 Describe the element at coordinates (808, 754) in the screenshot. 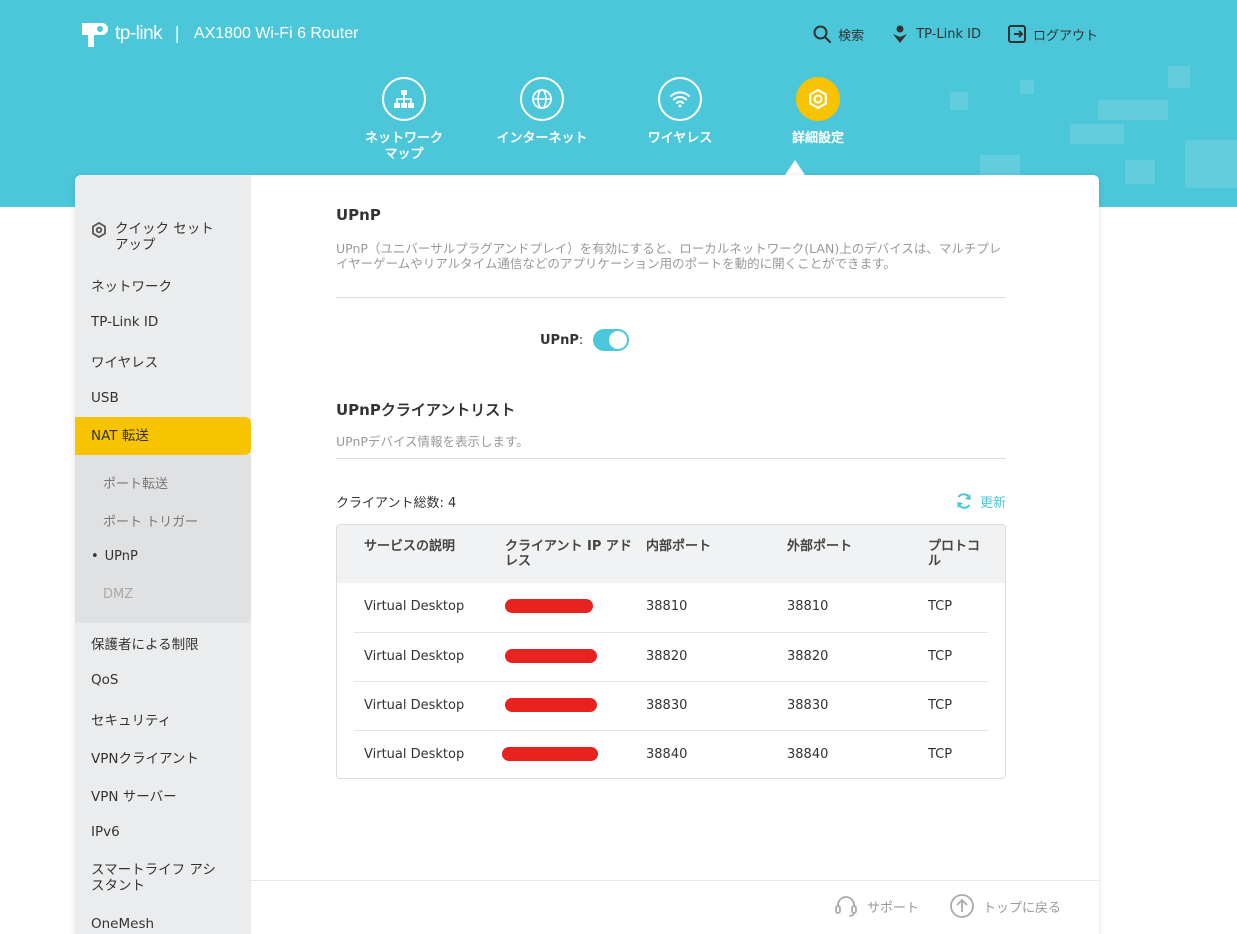

I see `cell-external-port: 38840` at that location.